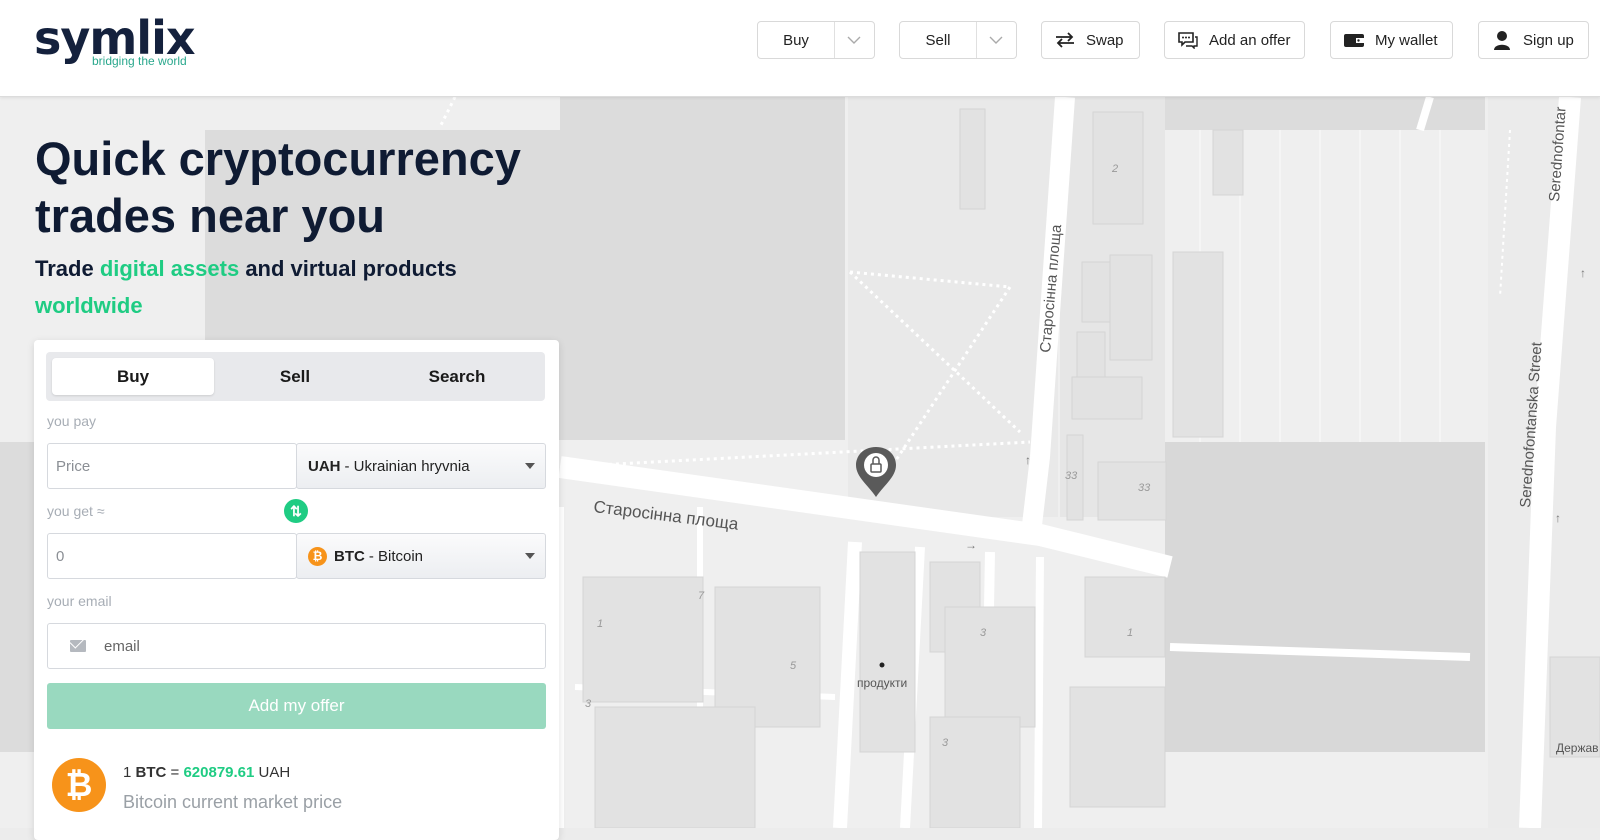  I want to click on get-label: you get ≈, so click(76, 511).